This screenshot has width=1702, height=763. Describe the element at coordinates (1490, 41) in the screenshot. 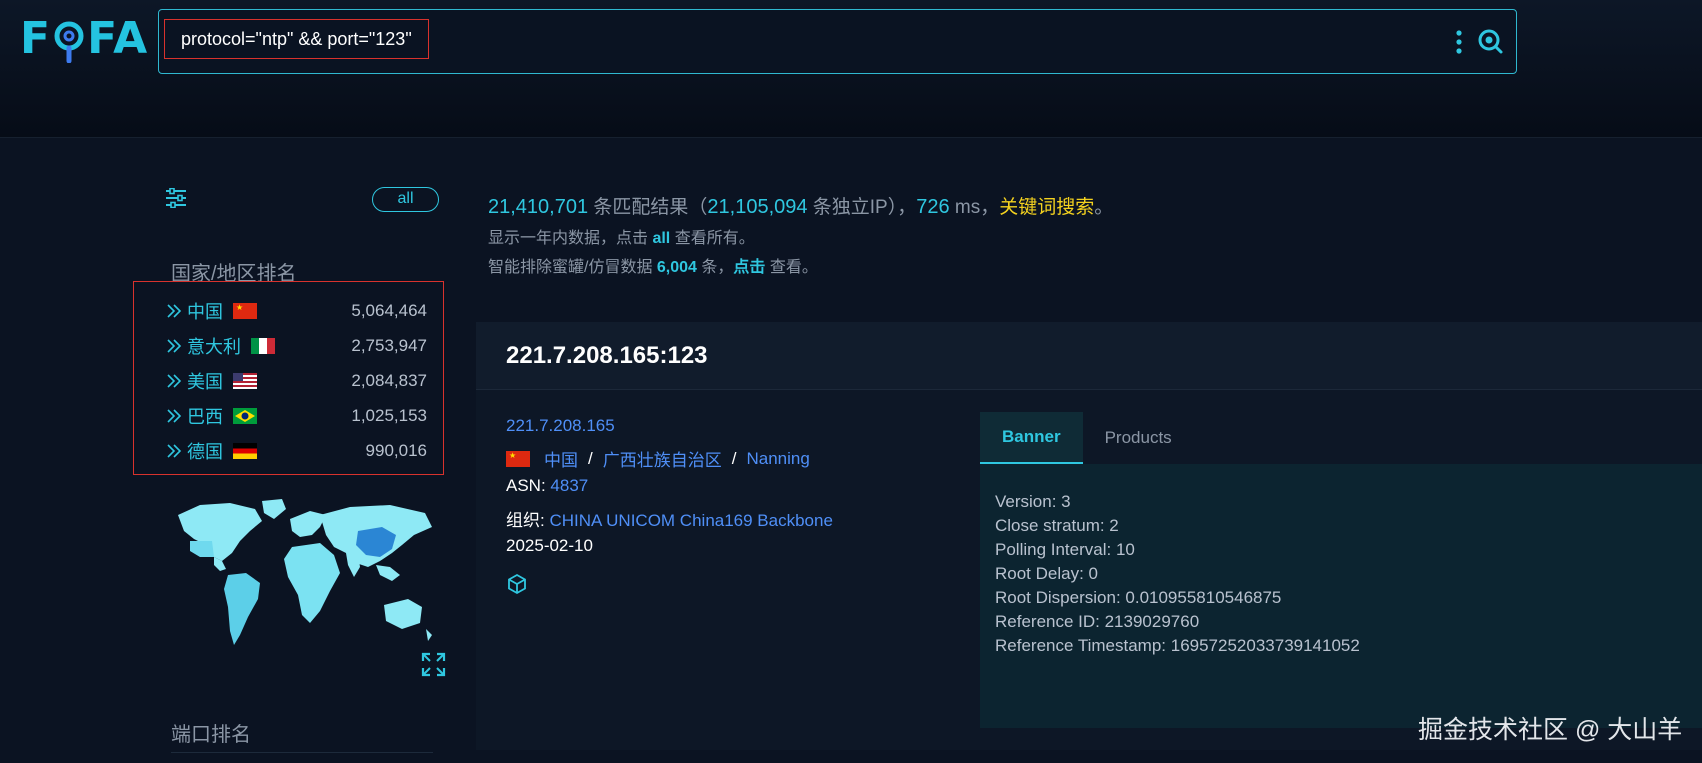

I see `search-icon` at that location.